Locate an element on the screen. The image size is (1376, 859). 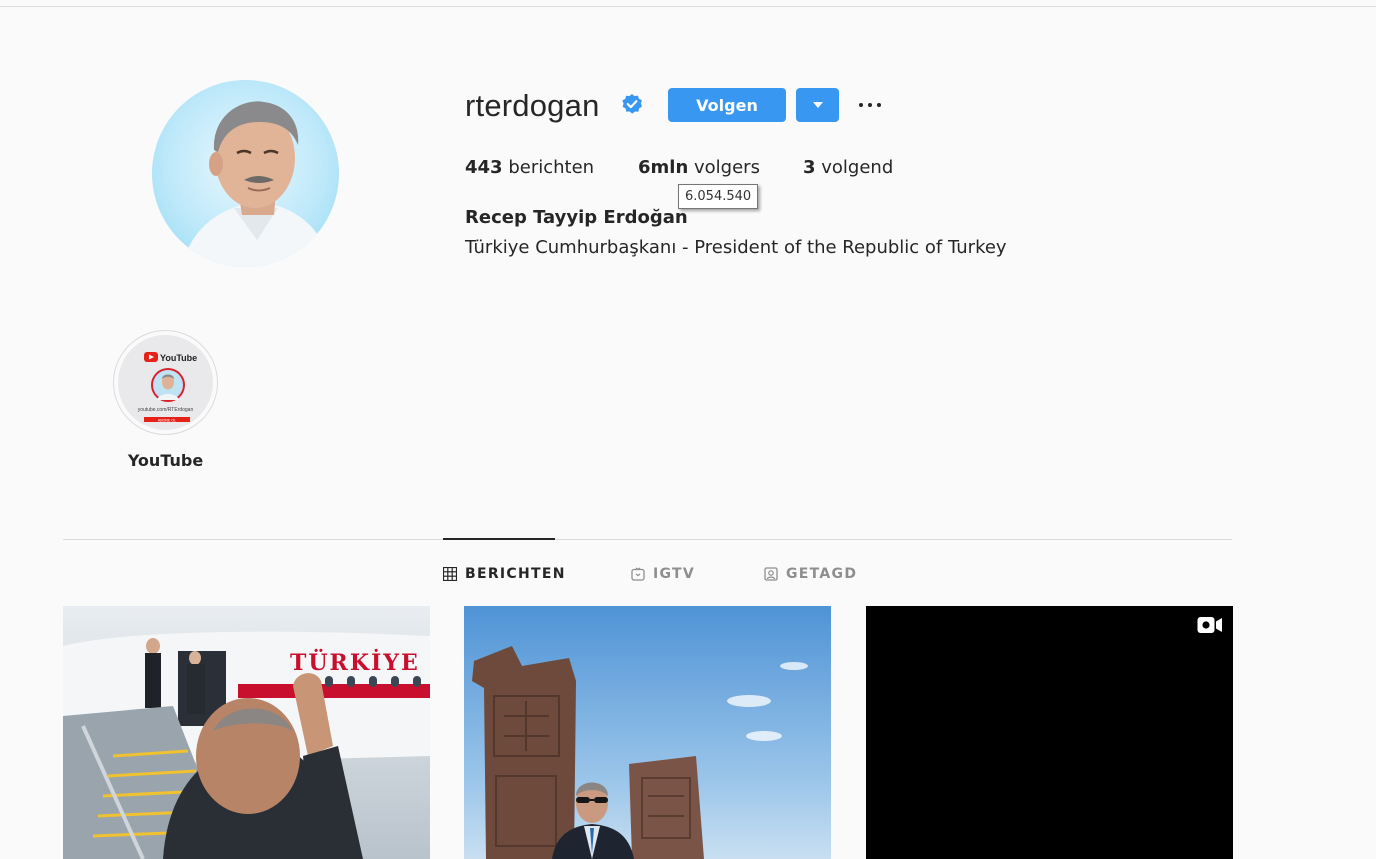
followers-tooltip: 6.054.540 is located at coordinates (718, 196).